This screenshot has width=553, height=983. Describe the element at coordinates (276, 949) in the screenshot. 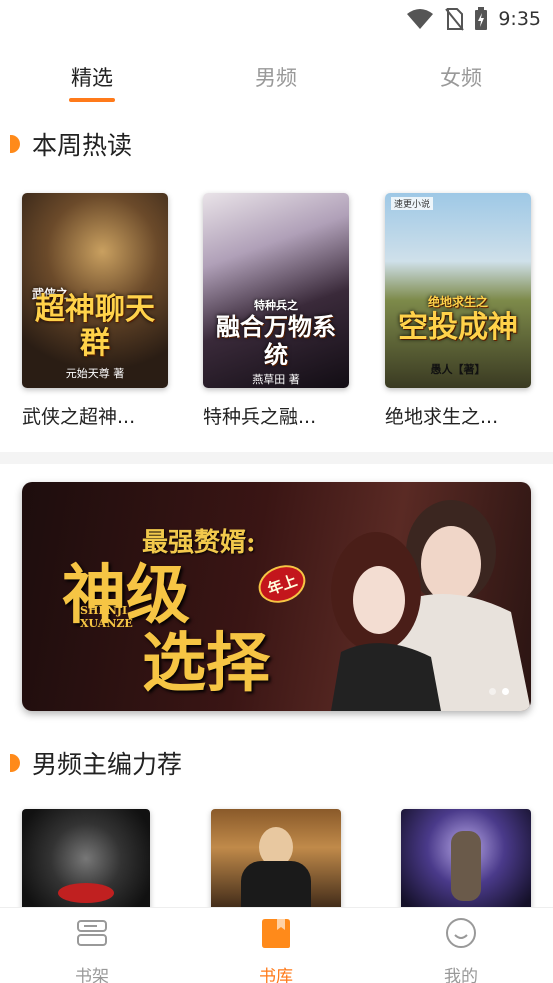

I see `nav-library: 书库` at that location.